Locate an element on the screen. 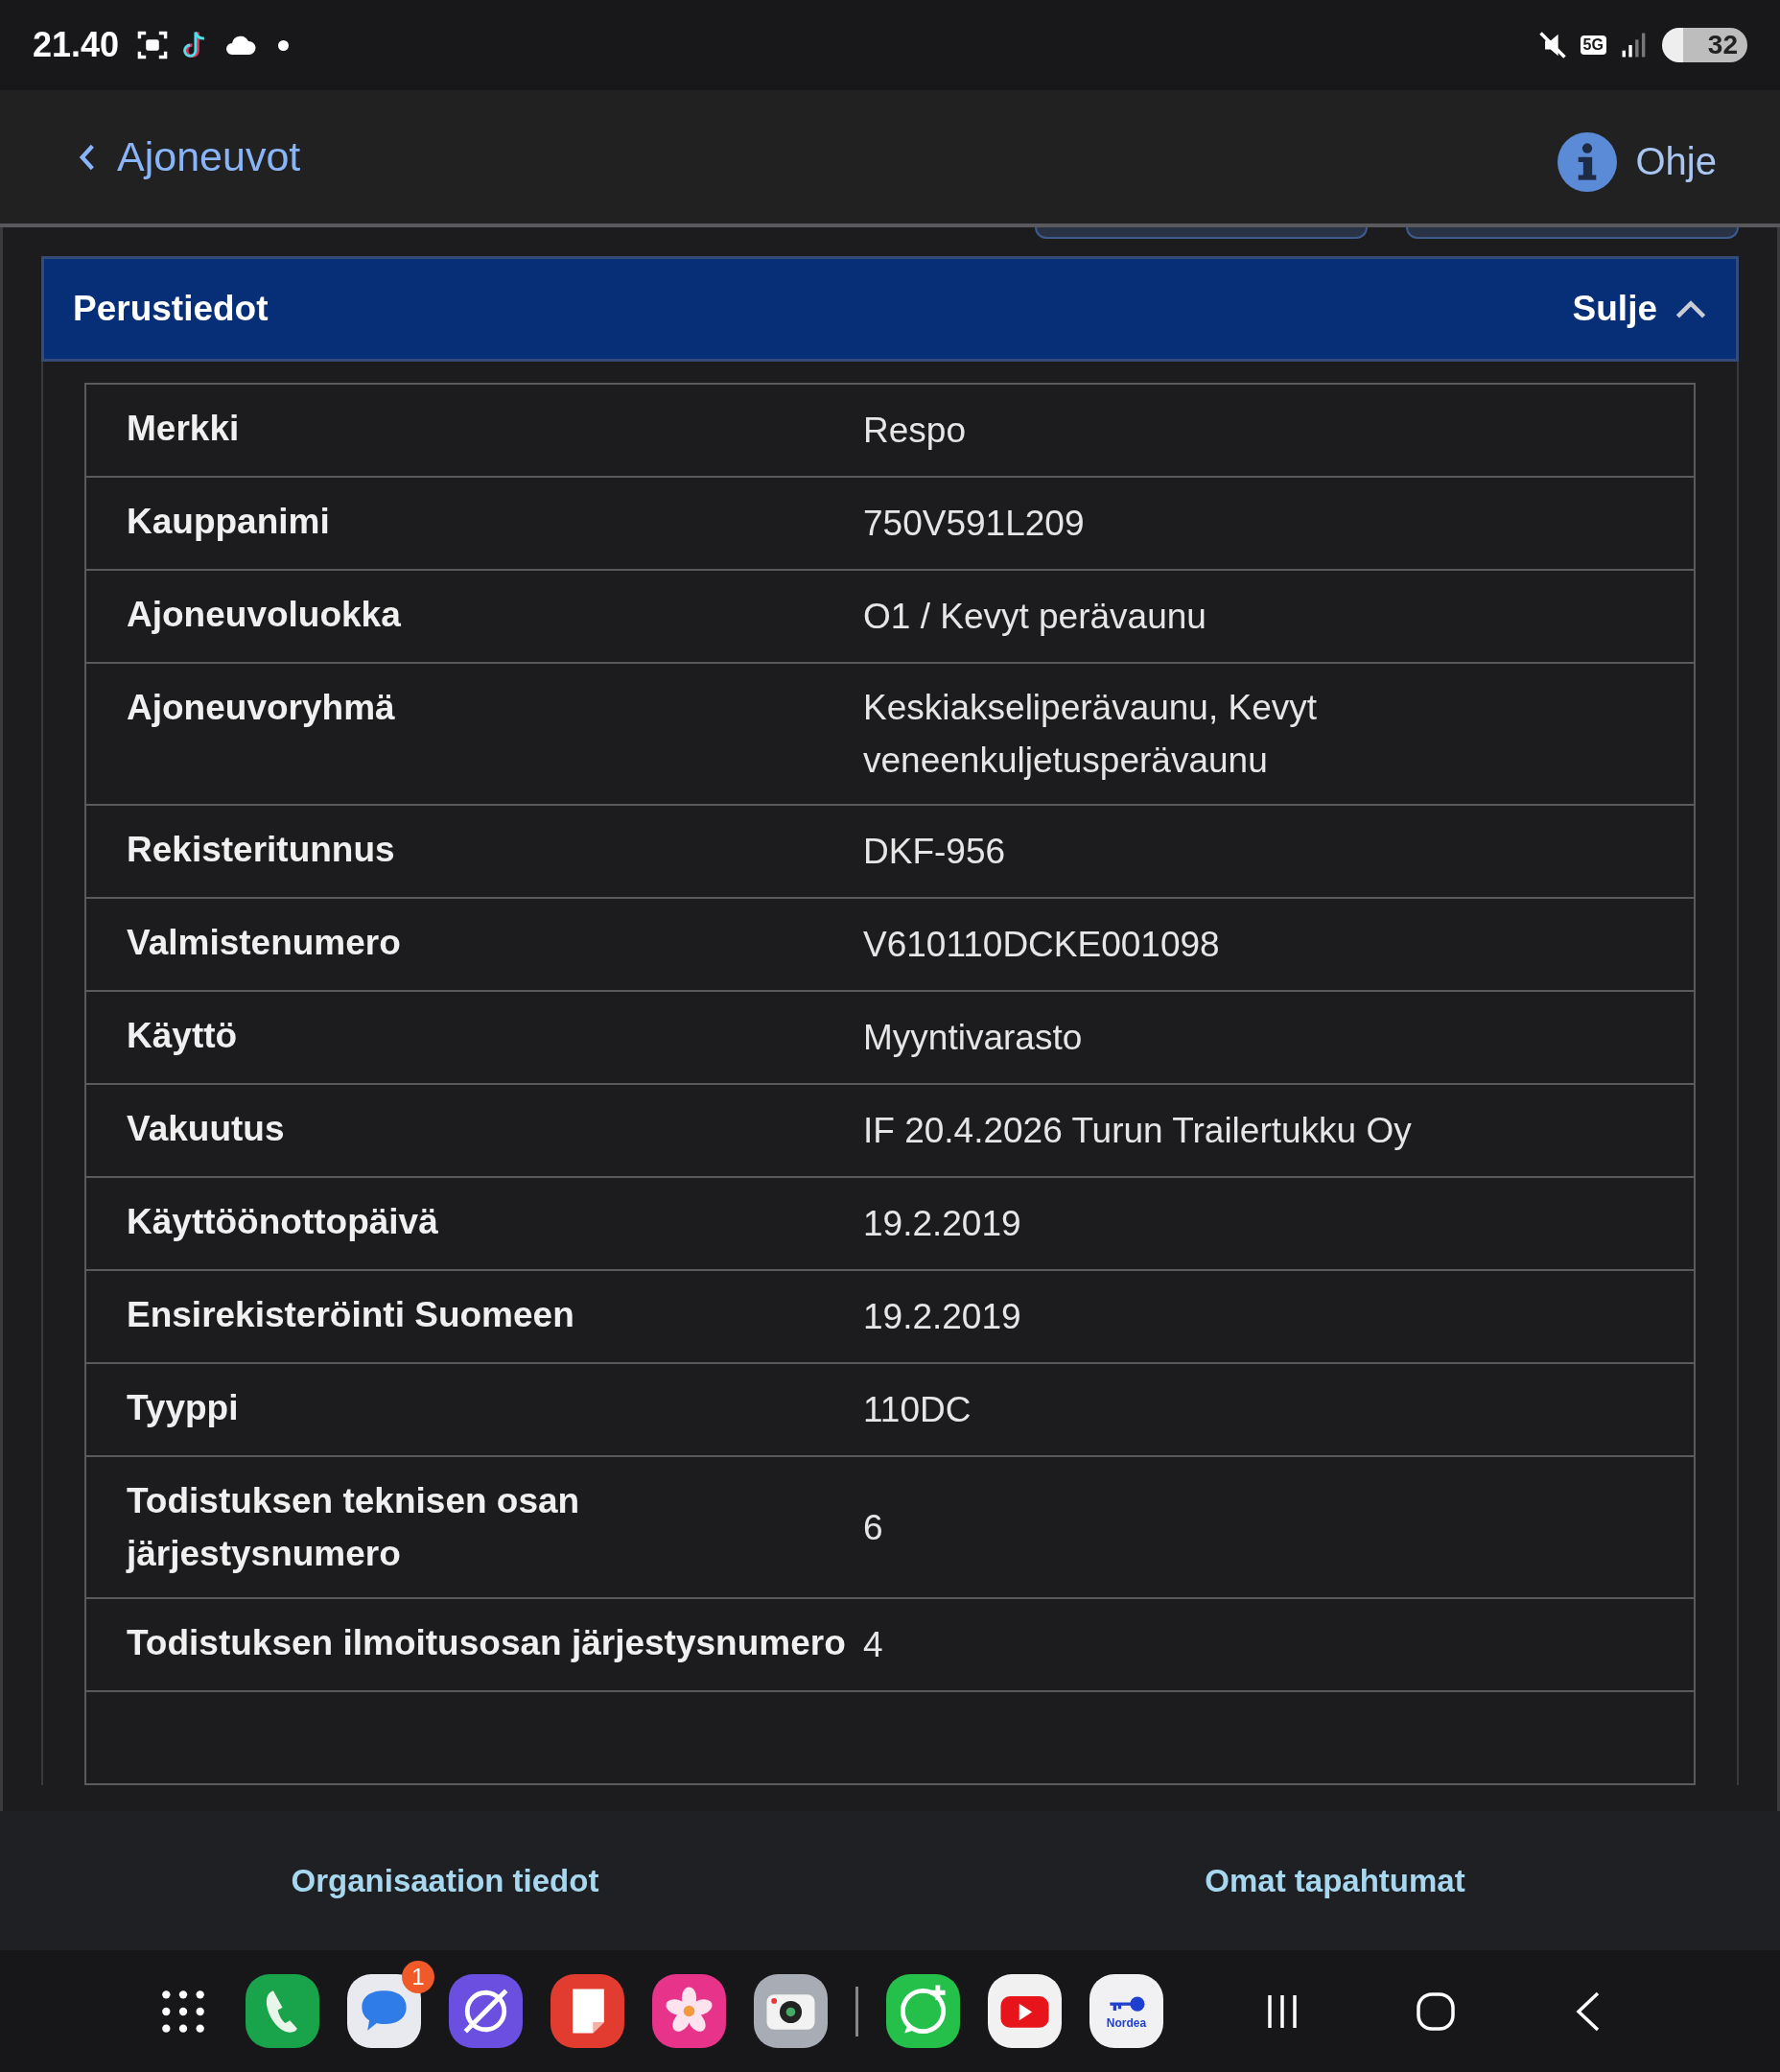  chat-app-icon is located at coordinates (923, 2011).